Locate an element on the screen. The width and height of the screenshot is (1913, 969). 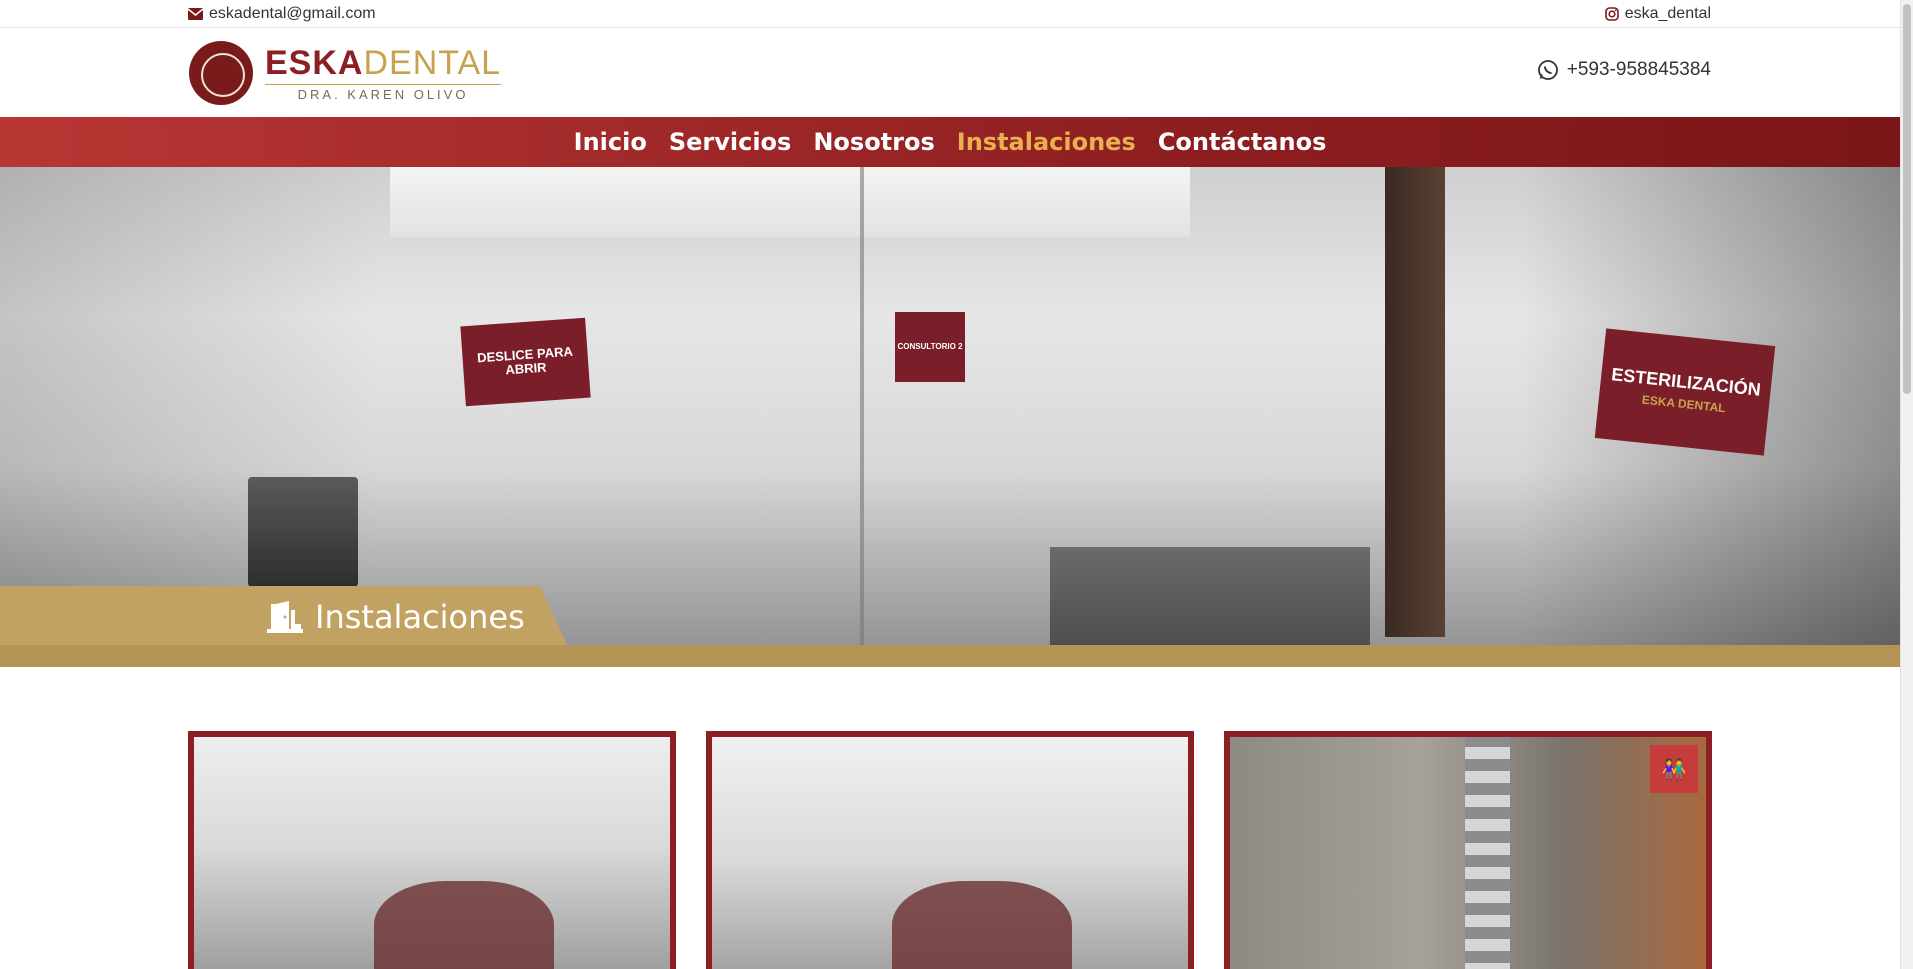
sign-esterilizacion: ESTERILIZACIÓN ESKA DENTAL is located at coordinates (1685, 392).